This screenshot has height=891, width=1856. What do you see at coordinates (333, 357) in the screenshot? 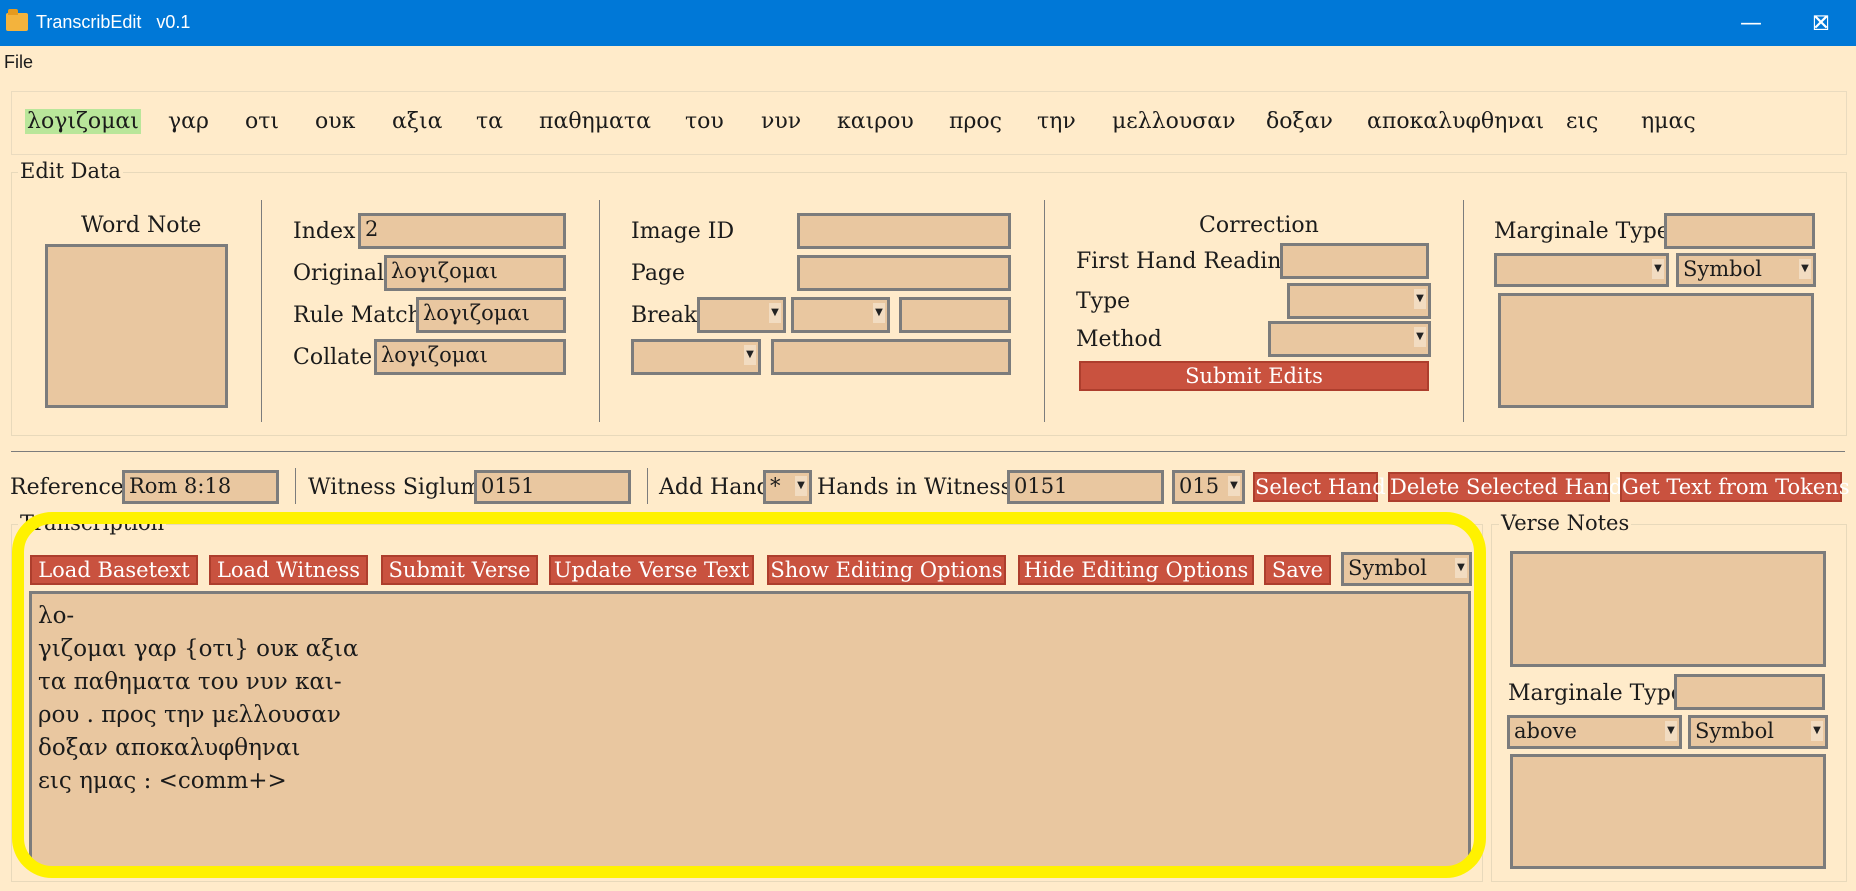
I see `collate-label: Collate` at bounding box center [333, 357].